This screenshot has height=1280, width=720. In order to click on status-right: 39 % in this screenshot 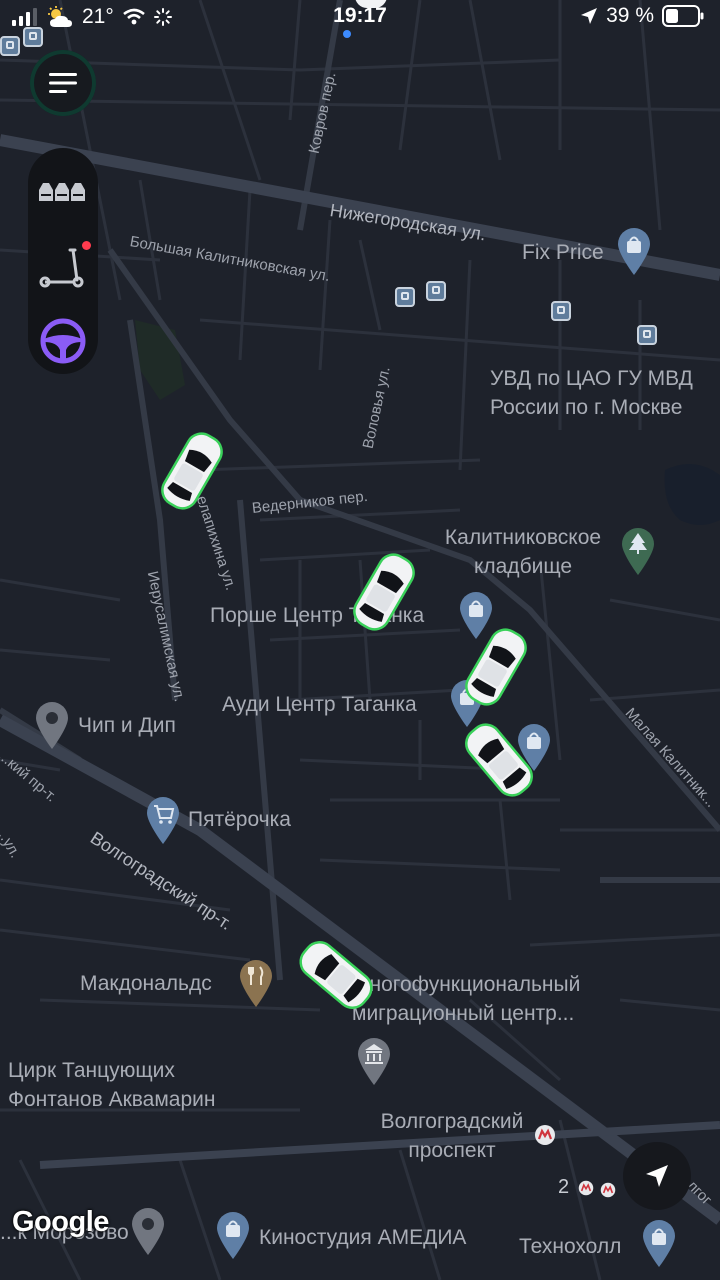, I will do `click(642, 16)`.